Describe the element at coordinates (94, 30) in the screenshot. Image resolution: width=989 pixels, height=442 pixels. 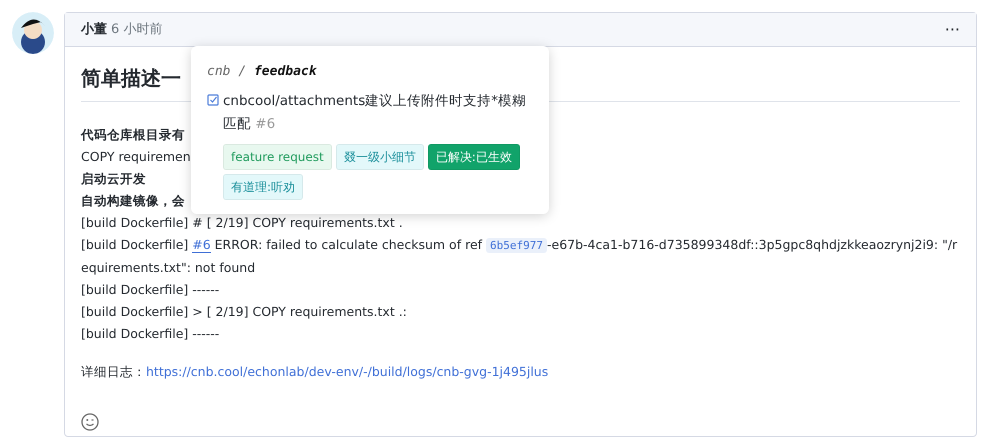
I see `author-name: 小董` at that location.